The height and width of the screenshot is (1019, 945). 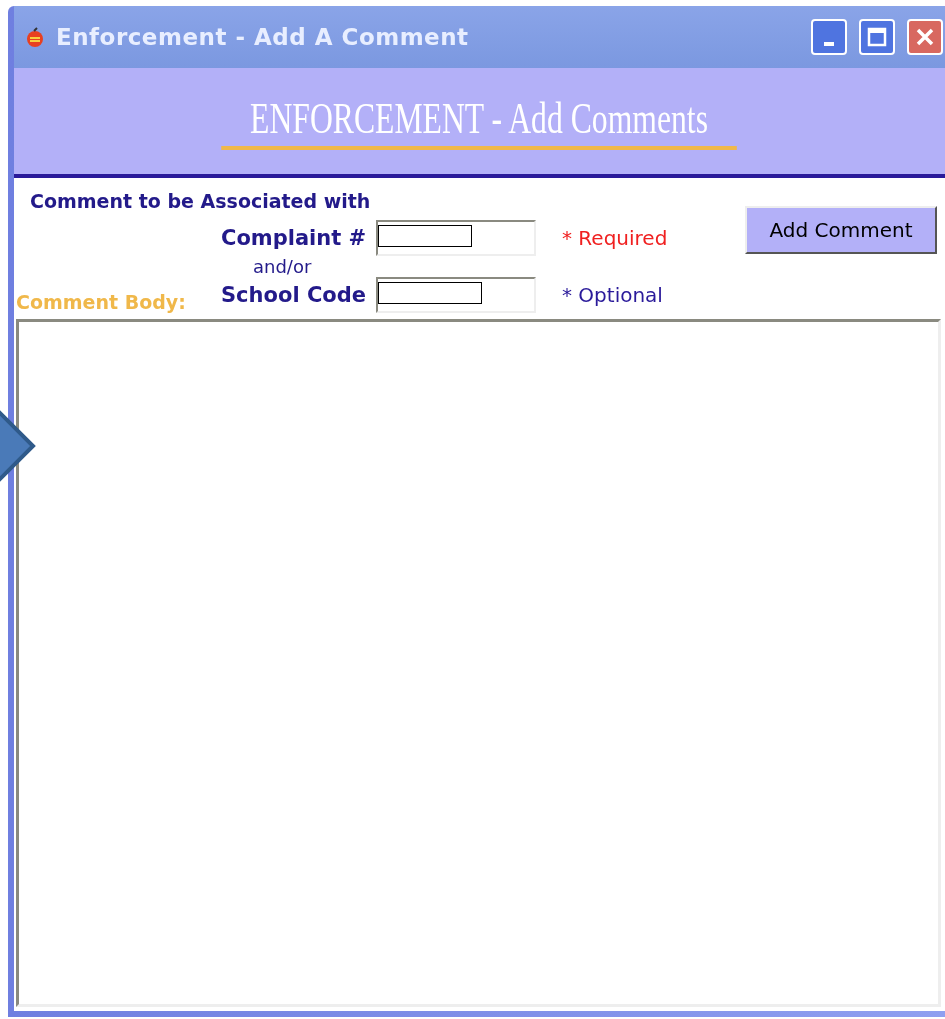 What do you see at coordinates (294, 238) in the screenshot?
I see `field-label: Complaint #` at bounding box center [294, 238].